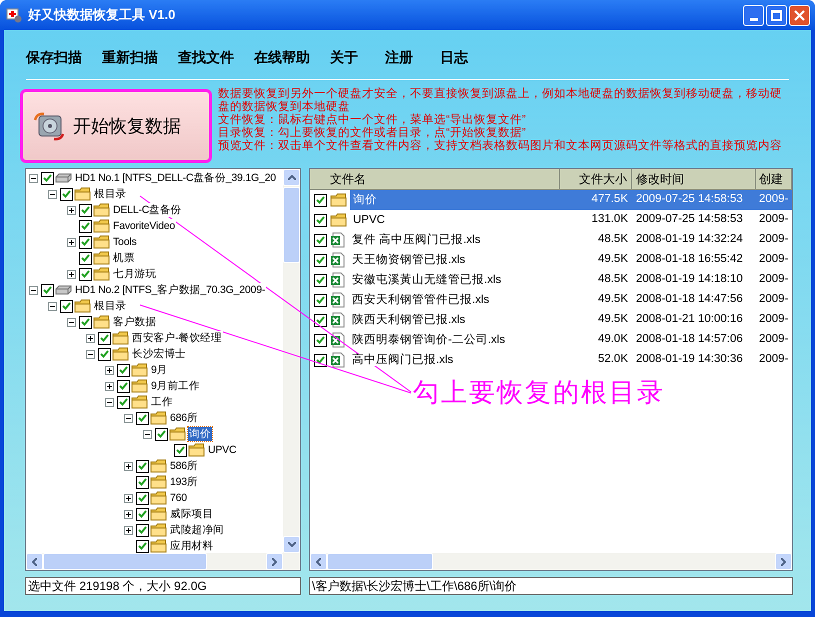  I want to click on tree-item: 武陵超净间, so click(197, 530).